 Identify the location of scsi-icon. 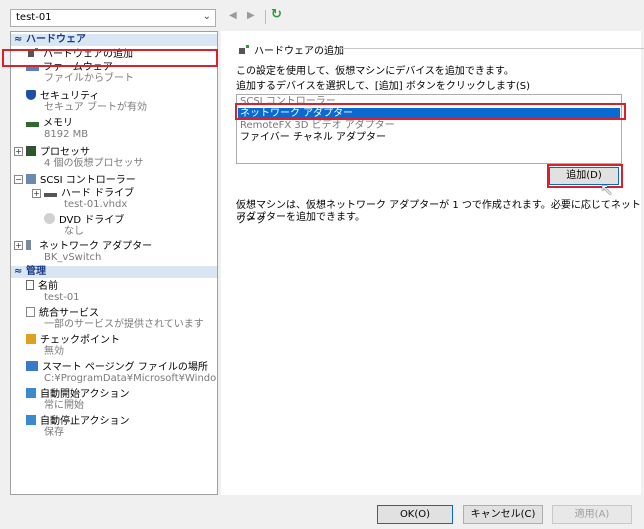
(31, 179).